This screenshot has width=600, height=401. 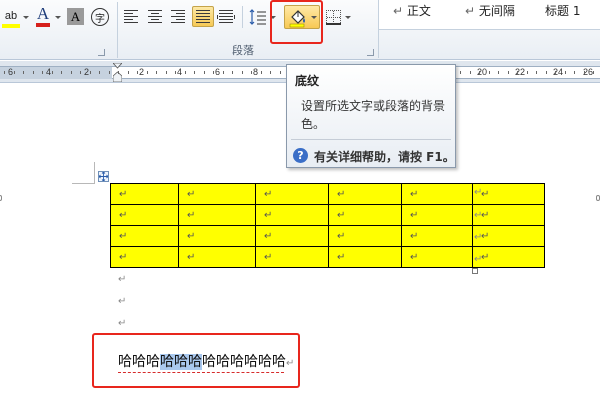 I want to click on style-heading-1: 标题 1, so click(x=562, y=10).